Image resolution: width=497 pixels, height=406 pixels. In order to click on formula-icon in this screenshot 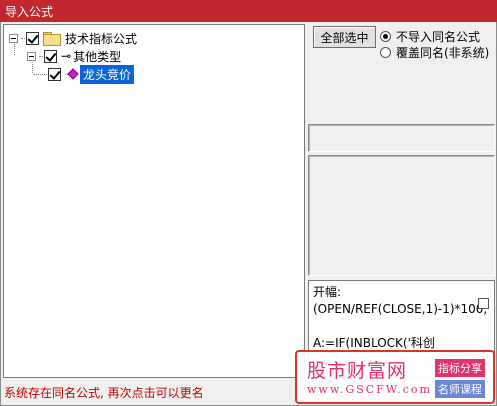, I will do `click(73, 74)`.